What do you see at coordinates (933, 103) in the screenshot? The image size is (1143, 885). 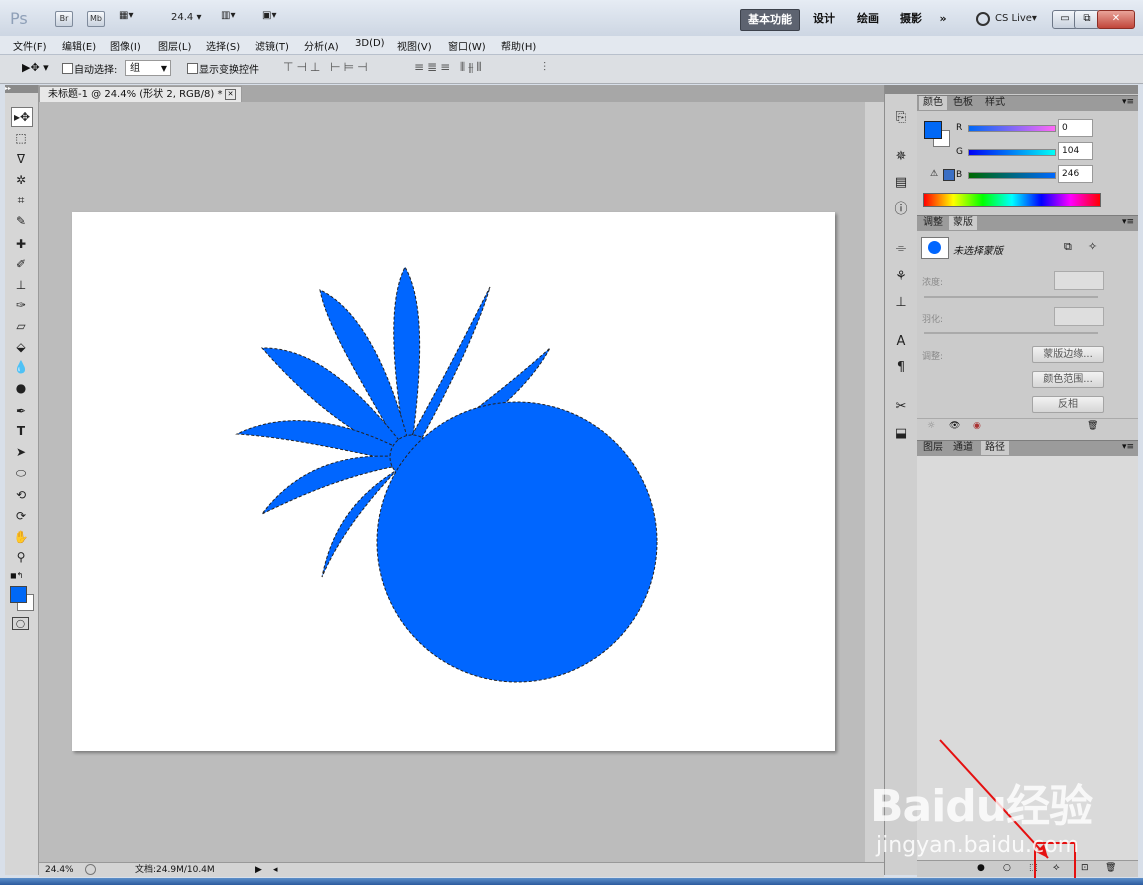 I see `tab-color: 颜色` at bounding box center [933, 103].